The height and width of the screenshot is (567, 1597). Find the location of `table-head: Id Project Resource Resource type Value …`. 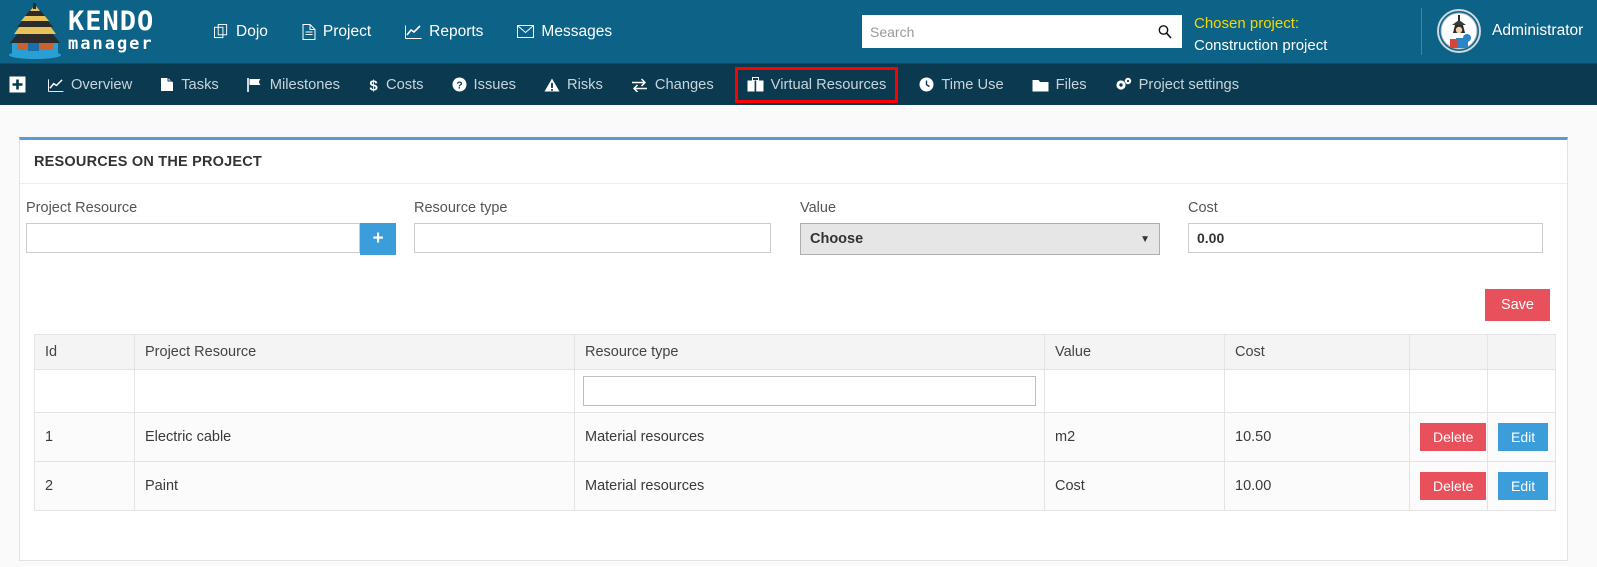

table-head: Id Project Resource Resource type Value … is located at coordinates (795, 352).